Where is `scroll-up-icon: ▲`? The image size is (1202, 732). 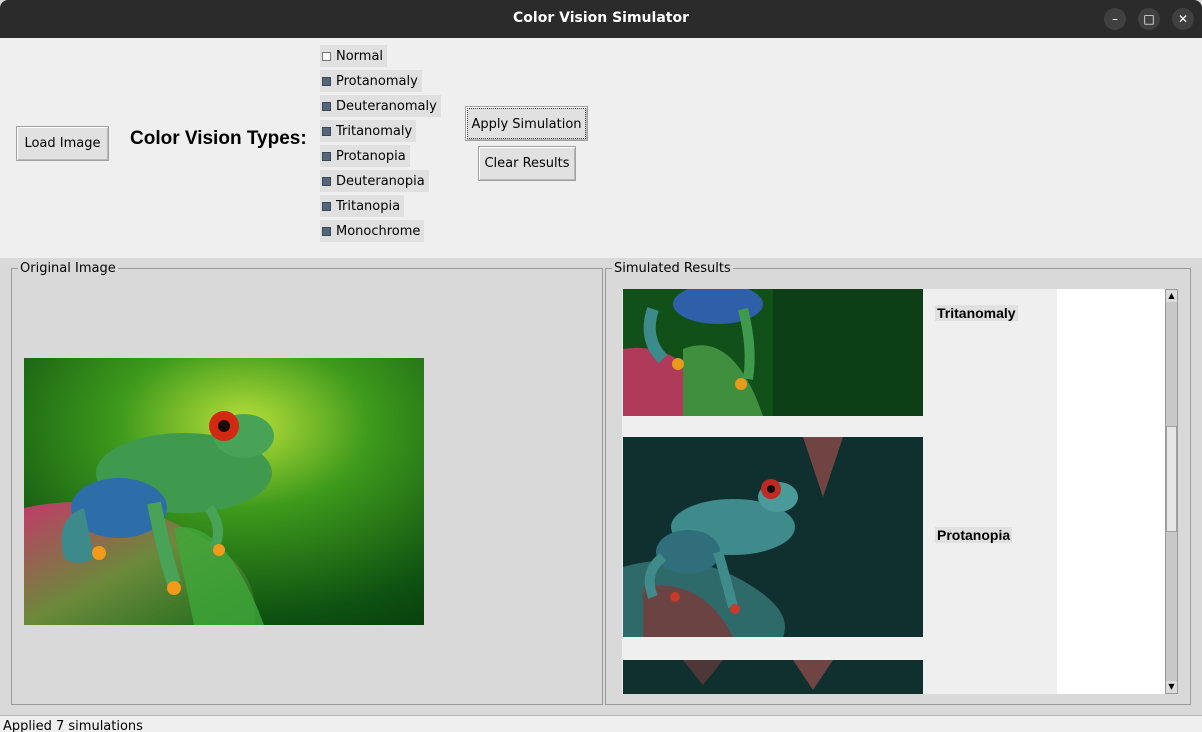
scroll-up-icon: ▲ is located at coordinates (1171, 296).